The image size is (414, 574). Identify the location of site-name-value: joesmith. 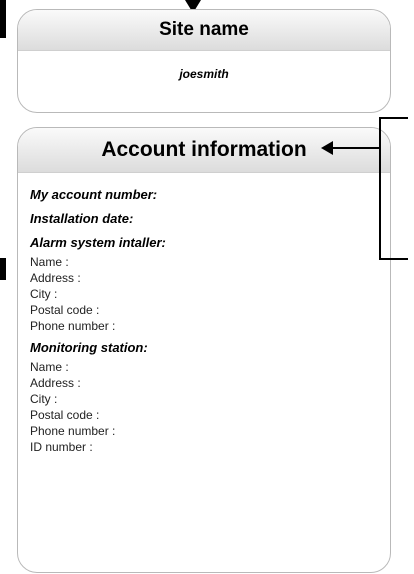
(204, 74).